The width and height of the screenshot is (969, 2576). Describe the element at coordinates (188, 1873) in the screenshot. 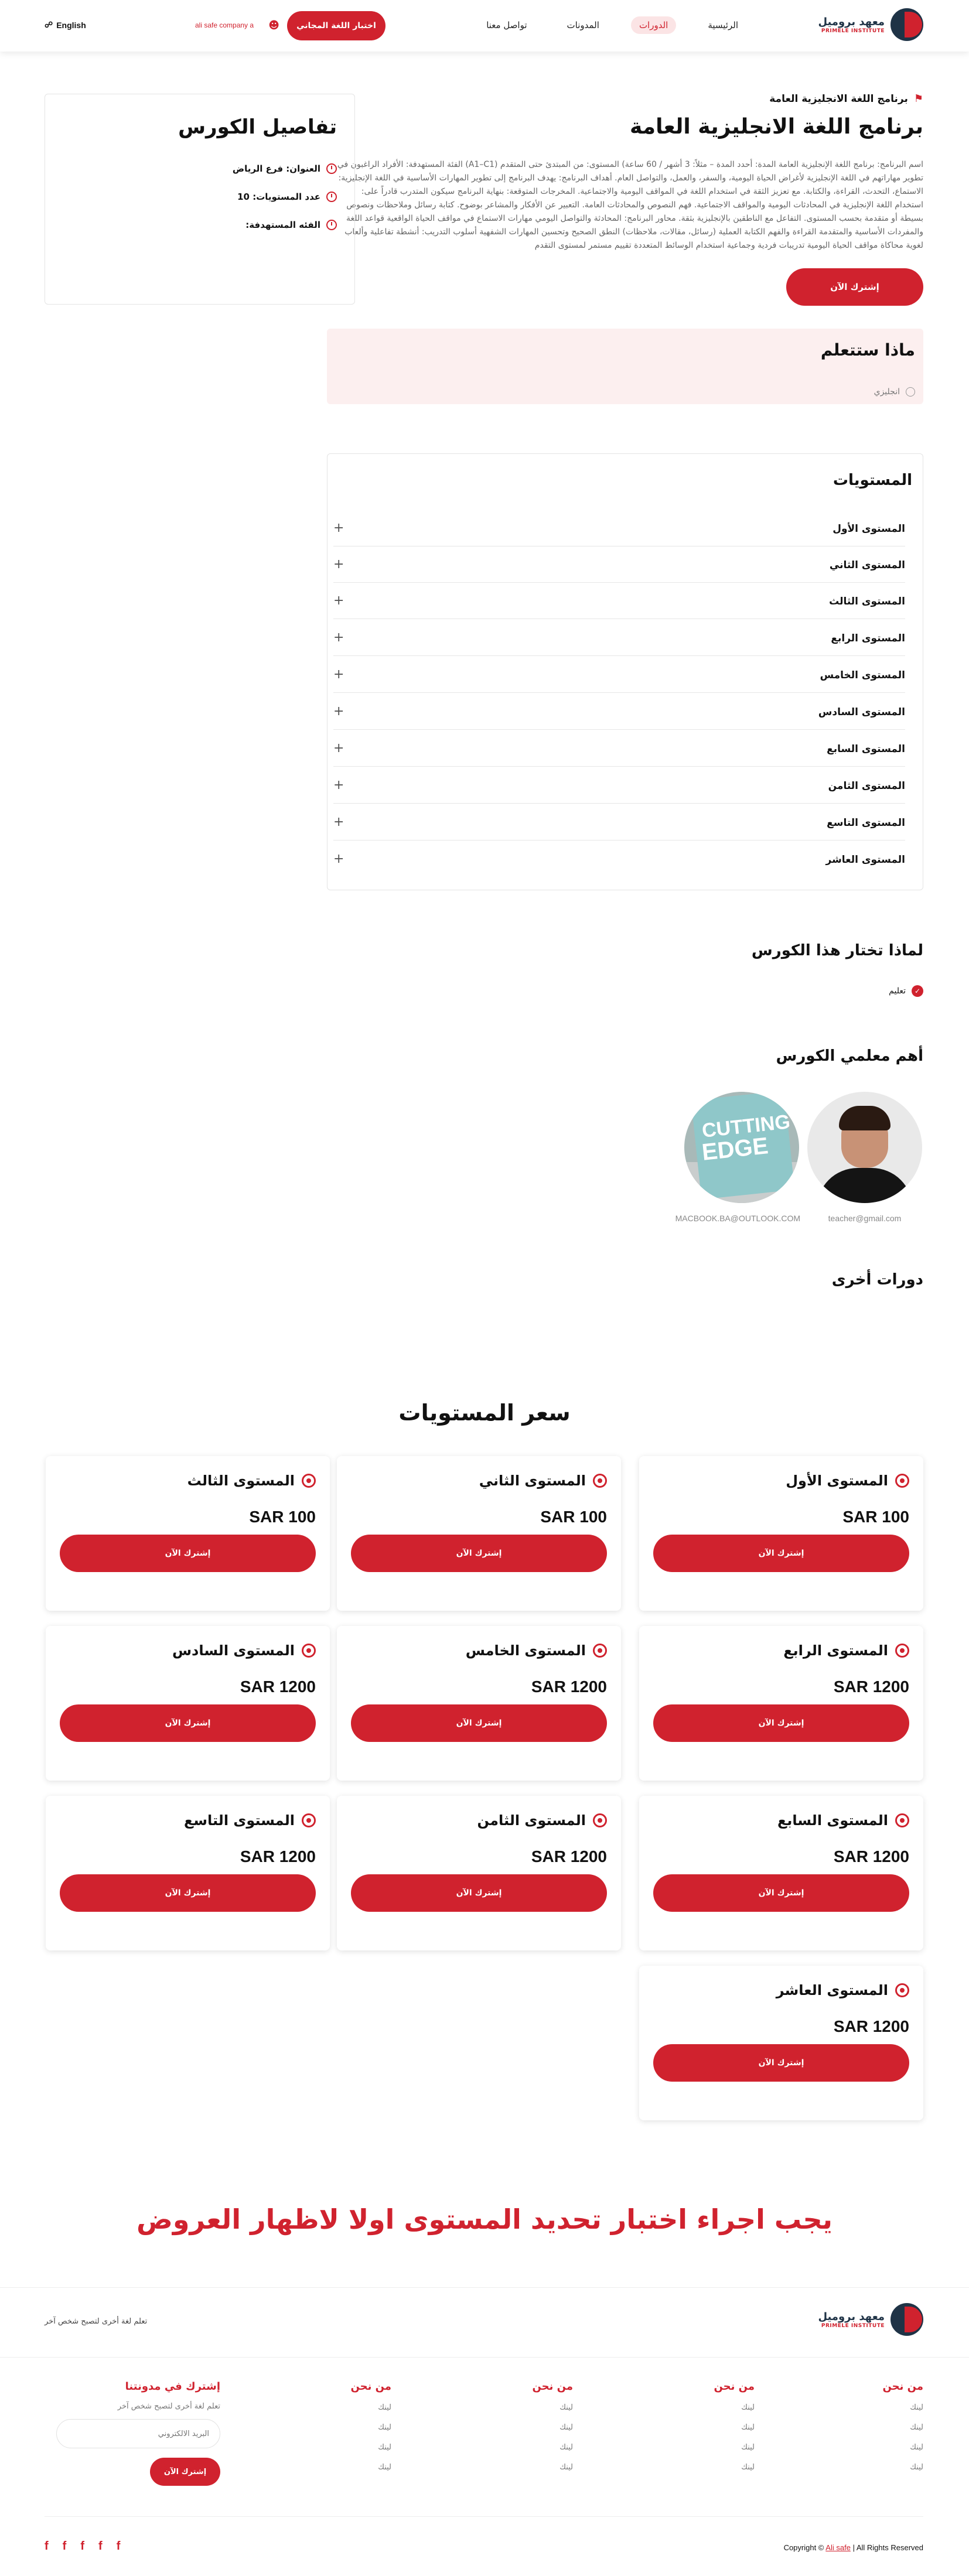

I see `price-card: المستوى التاسع SAR 1200 إشترك الآن` at that location.